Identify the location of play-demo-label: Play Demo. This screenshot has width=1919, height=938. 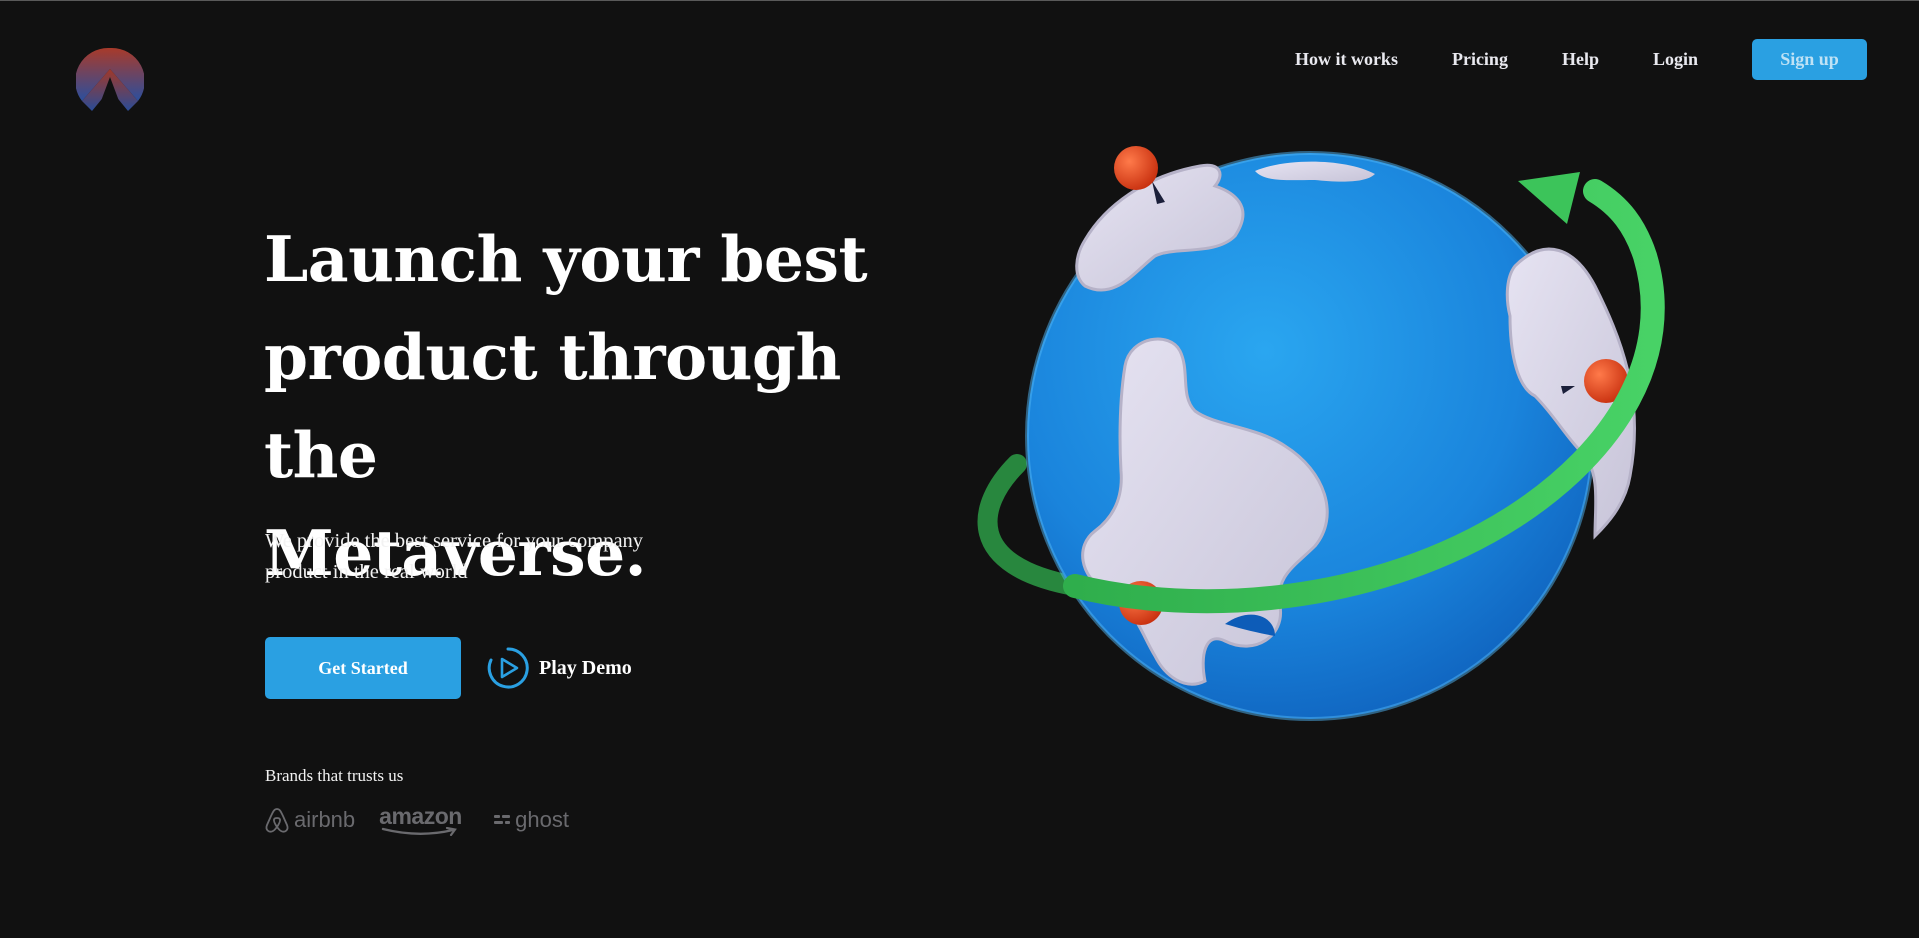
(585, 667).